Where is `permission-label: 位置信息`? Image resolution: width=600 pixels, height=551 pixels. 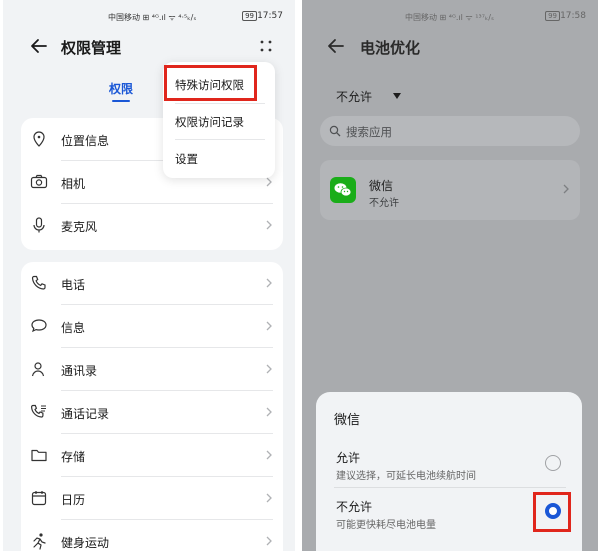
permission-label: 位置信息 is located at coordinates (85, 141).